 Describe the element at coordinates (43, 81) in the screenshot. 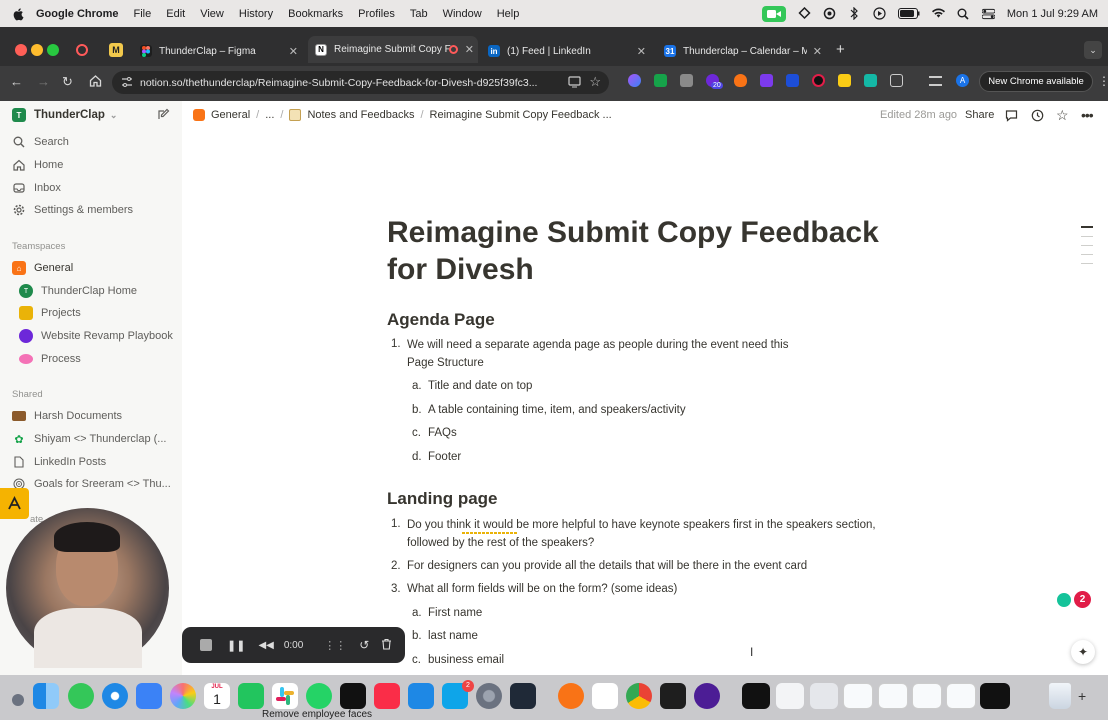

I see `forward-arrow-icon: →` at that location.